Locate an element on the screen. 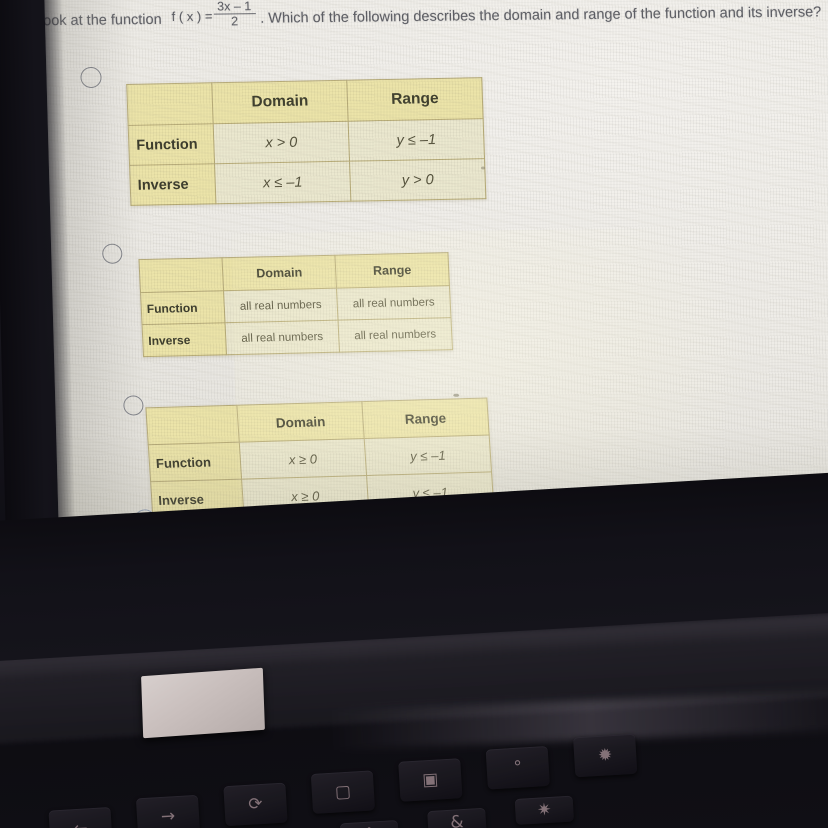 The height and width of the screenshot is (828, 828). brightness-key-glyph: ° is located at coordinates (517, 767).